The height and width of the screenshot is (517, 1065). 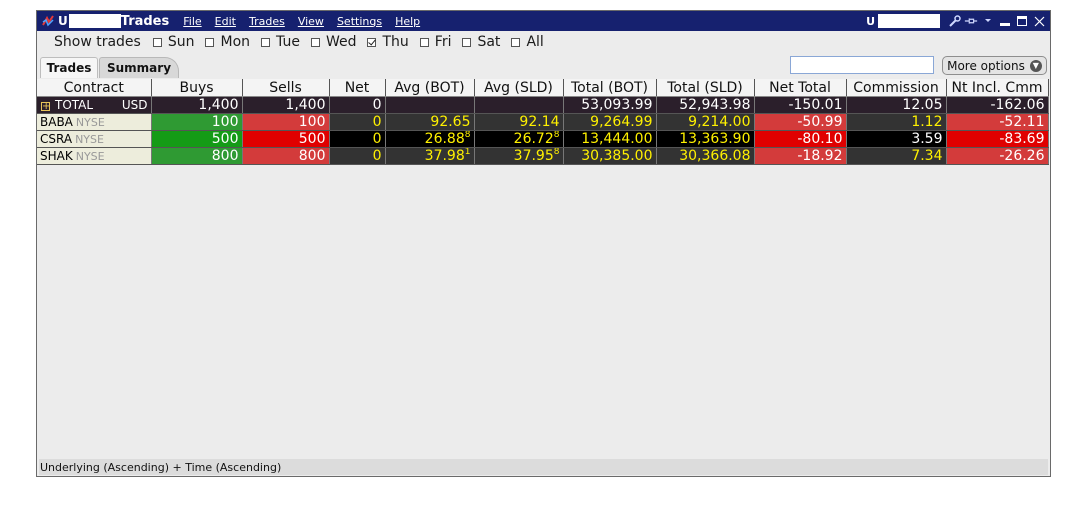 I want to click on col-nt-incl-cmm: Nt Incl. Cmm, so click(x=997, y=88).